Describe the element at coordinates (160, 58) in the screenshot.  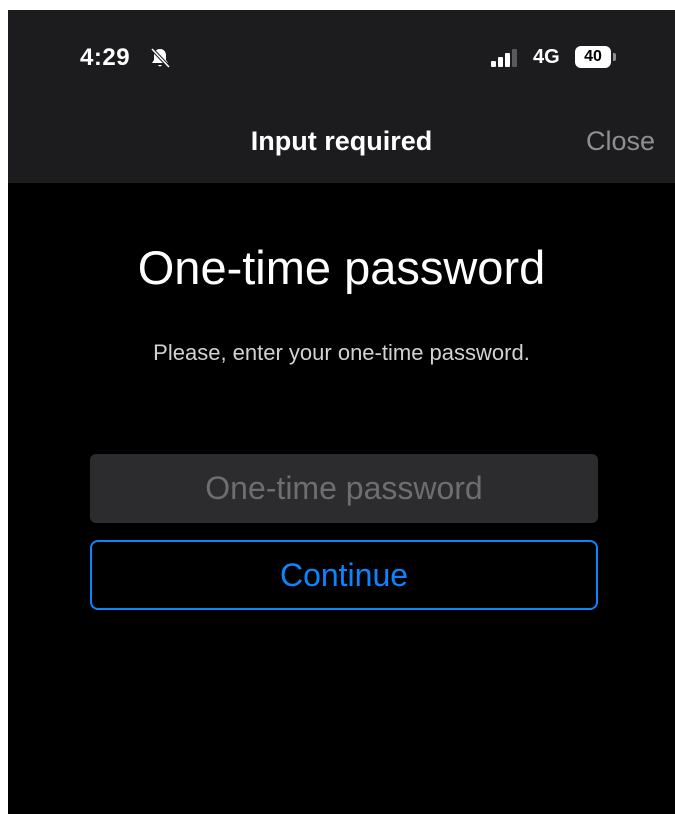
I see `bell-slash-icon` at that location.